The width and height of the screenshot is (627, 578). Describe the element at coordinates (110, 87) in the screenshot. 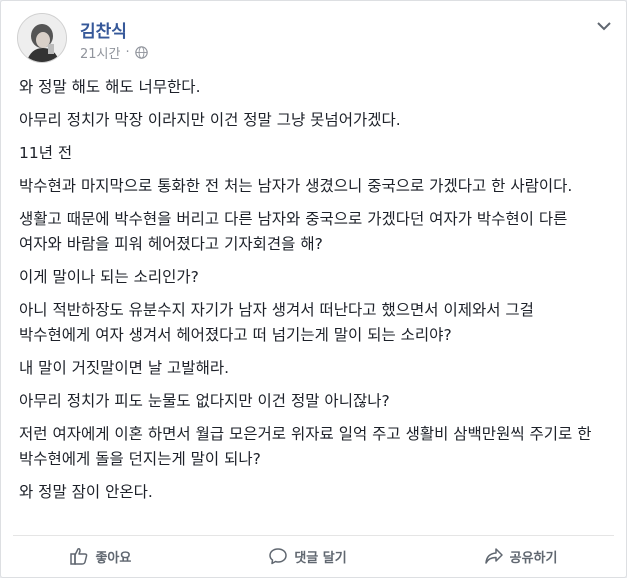

I see `post-paragraph: 와 정말 해도 해도 너무한다.` at that location.